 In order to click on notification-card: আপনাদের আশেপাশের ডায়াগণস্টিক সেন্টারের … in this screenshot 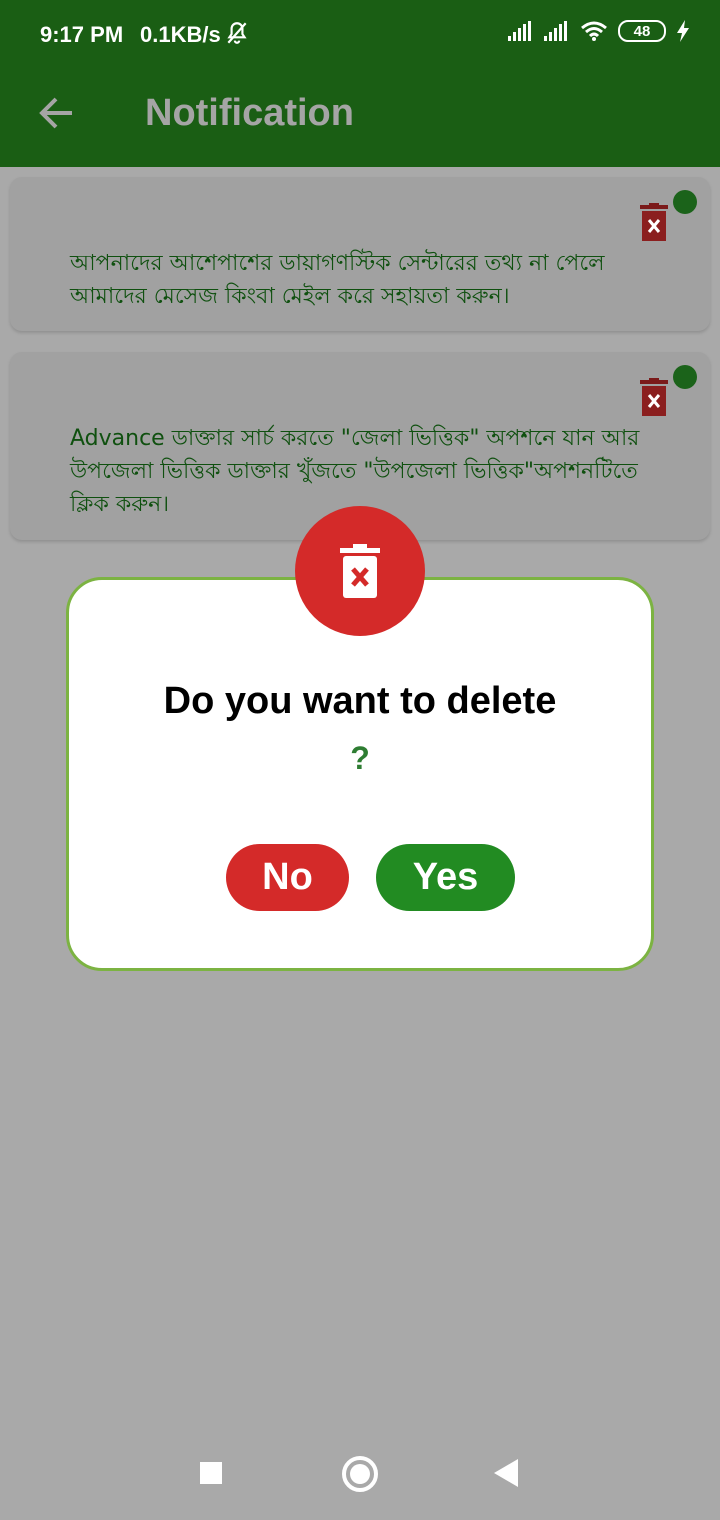, I will do `click(360, 254)`.